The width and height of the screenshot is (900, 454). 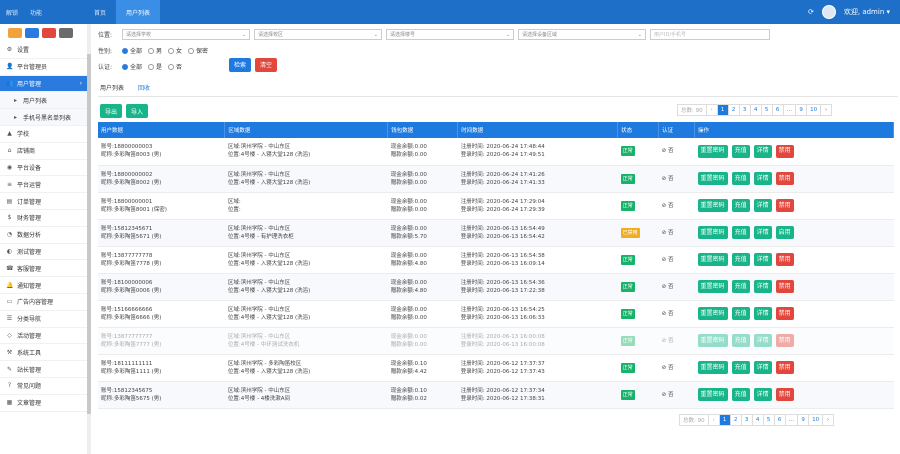 I want to click on subtab-recycle: 回收, so click(x=144, y=87).